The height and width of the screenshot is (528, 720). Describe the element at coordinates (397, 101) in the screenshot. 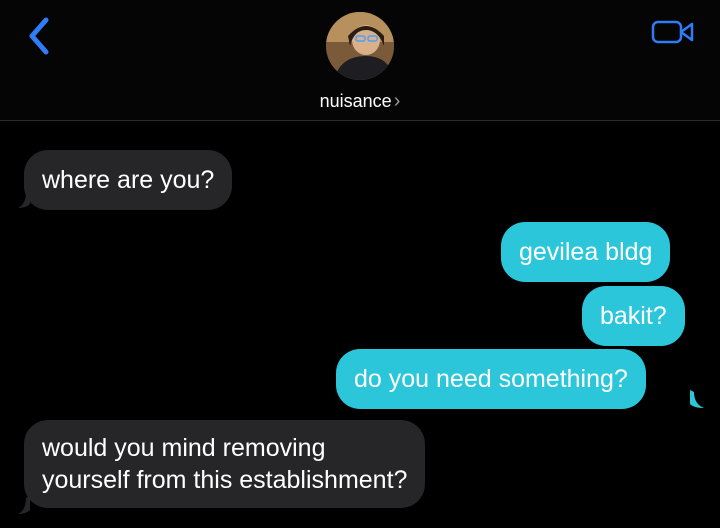

I see `chevron-right-icon: ›` at that location.